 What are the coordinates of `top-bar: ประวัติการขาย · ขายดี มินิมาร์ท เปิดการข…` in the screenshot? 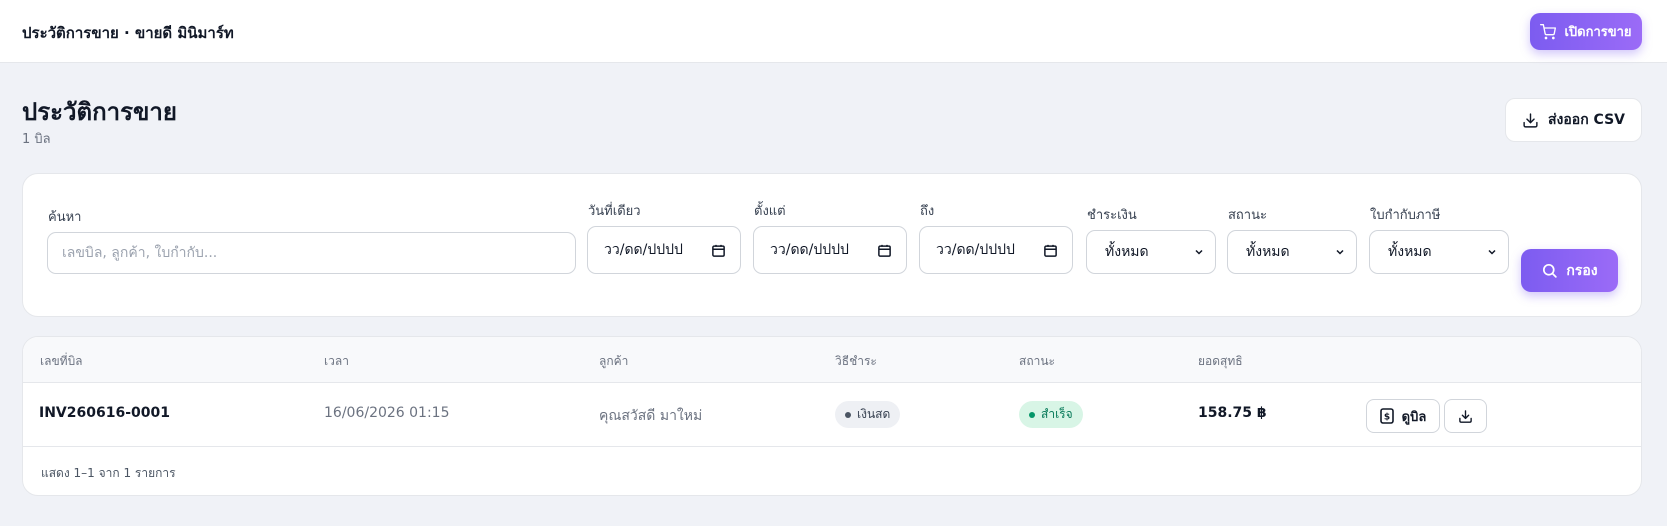 It's located at (833, 31).